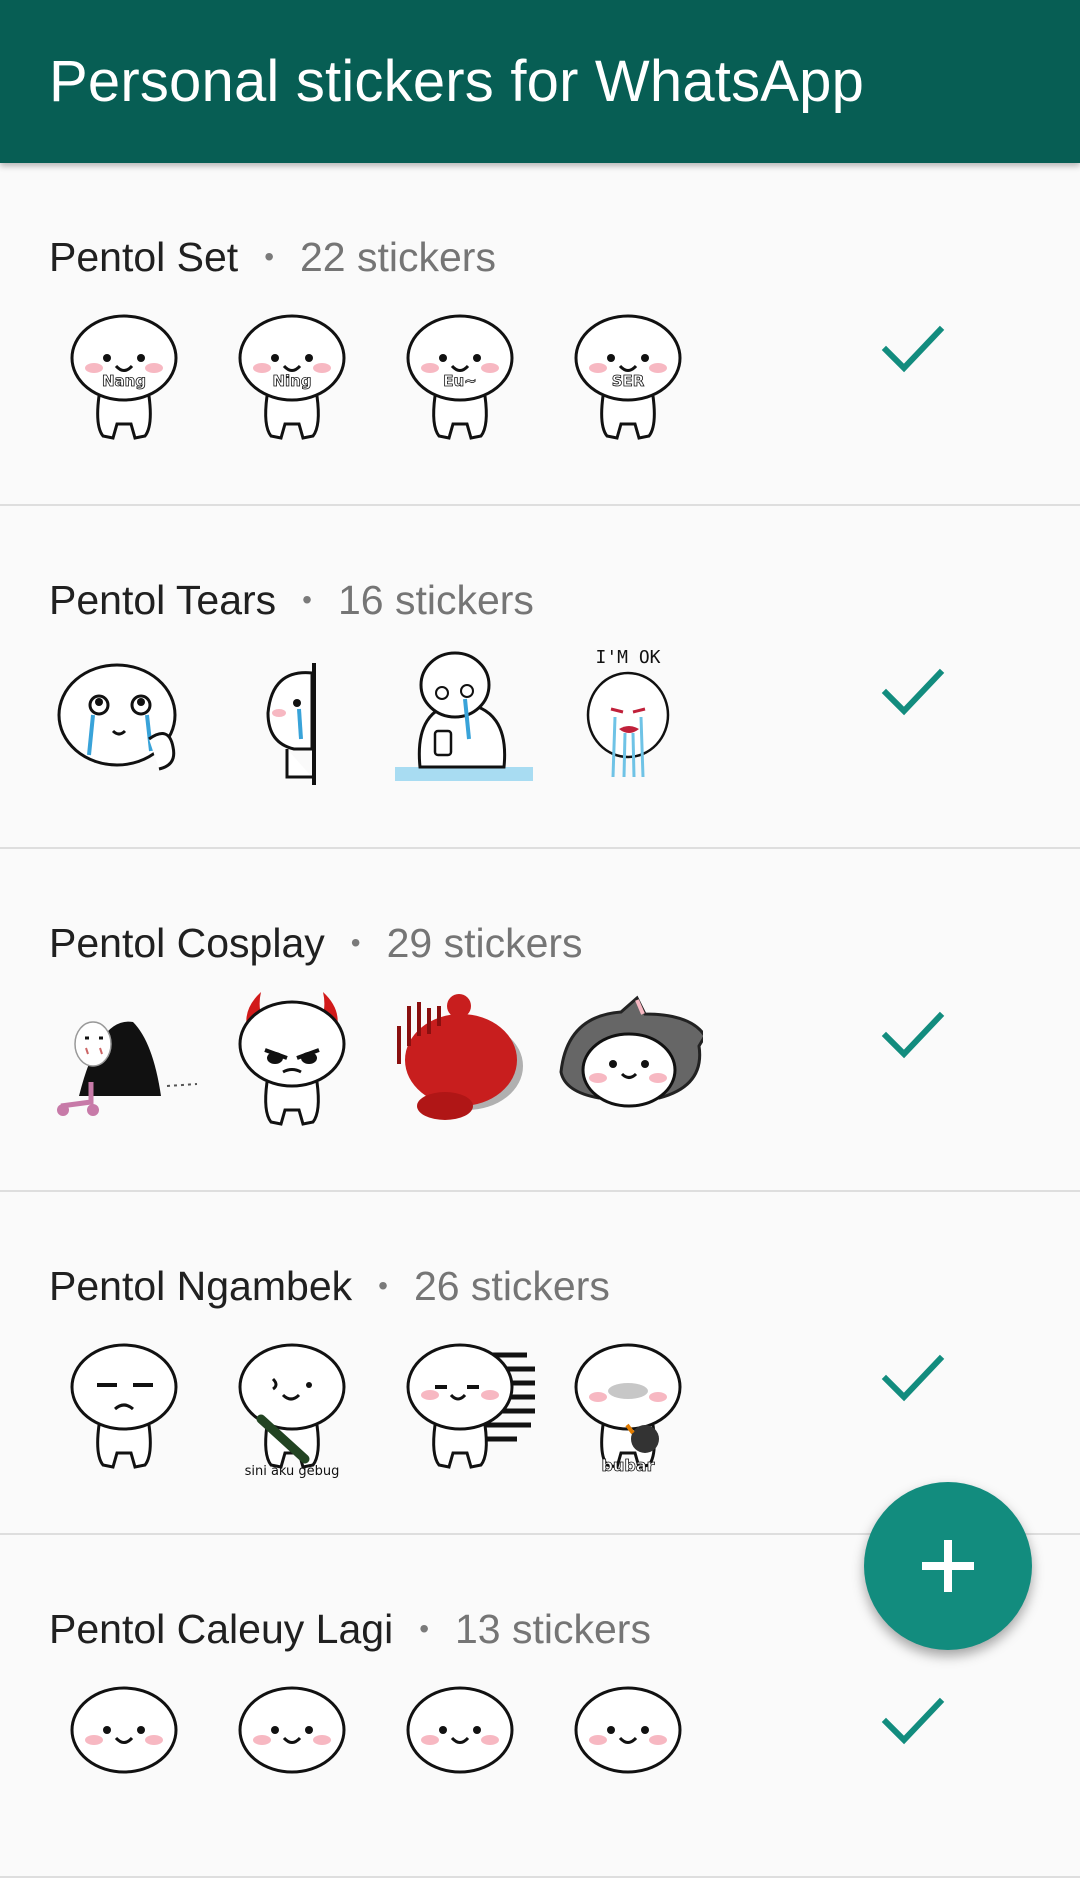 Image resolution: width=1080 pixels, height=1878 pixels. I want to click on pack-header: Pentol Cosplay • 29 stickers, so click(316, 943).